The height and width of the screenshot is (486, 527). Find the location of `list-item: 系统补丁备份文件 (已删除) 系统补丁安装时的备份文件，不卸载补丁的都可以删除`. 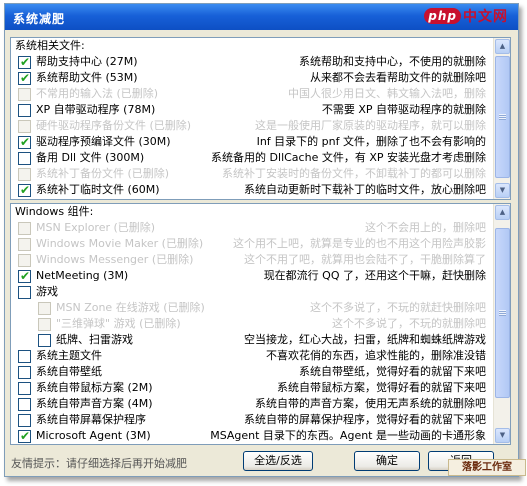

list-item: 系统补丁备份文件 (已删除) 系统补丁安装时的备份文件，不卸载补丁的都可以删除 is located at coordinates (251, 174).